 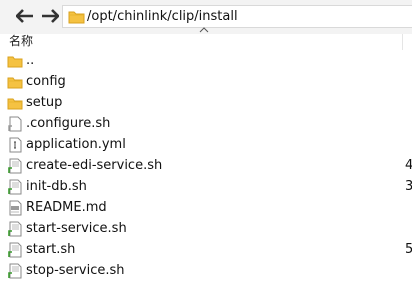 What do you see at coordinates (15, 145) in the screenshot?
I see `text-file-icon` at bounding box center [15, 145].